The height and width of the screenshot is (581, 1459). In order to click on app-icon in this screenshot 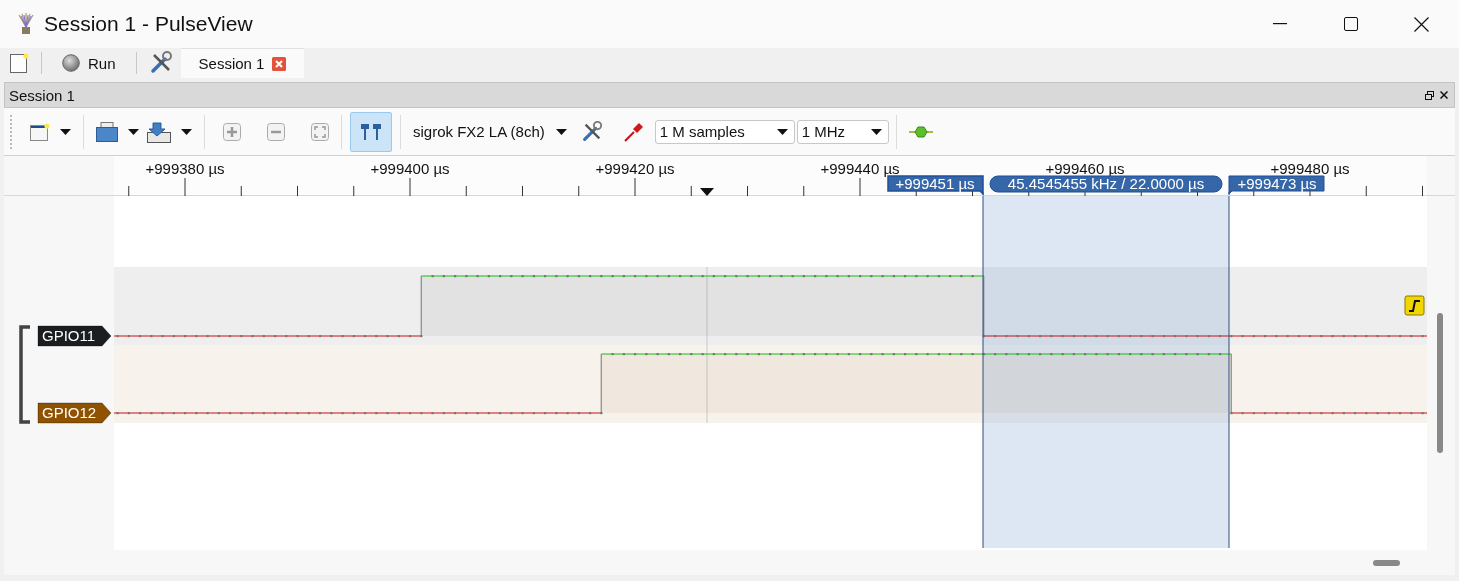, I will do `click(26, 24)`.